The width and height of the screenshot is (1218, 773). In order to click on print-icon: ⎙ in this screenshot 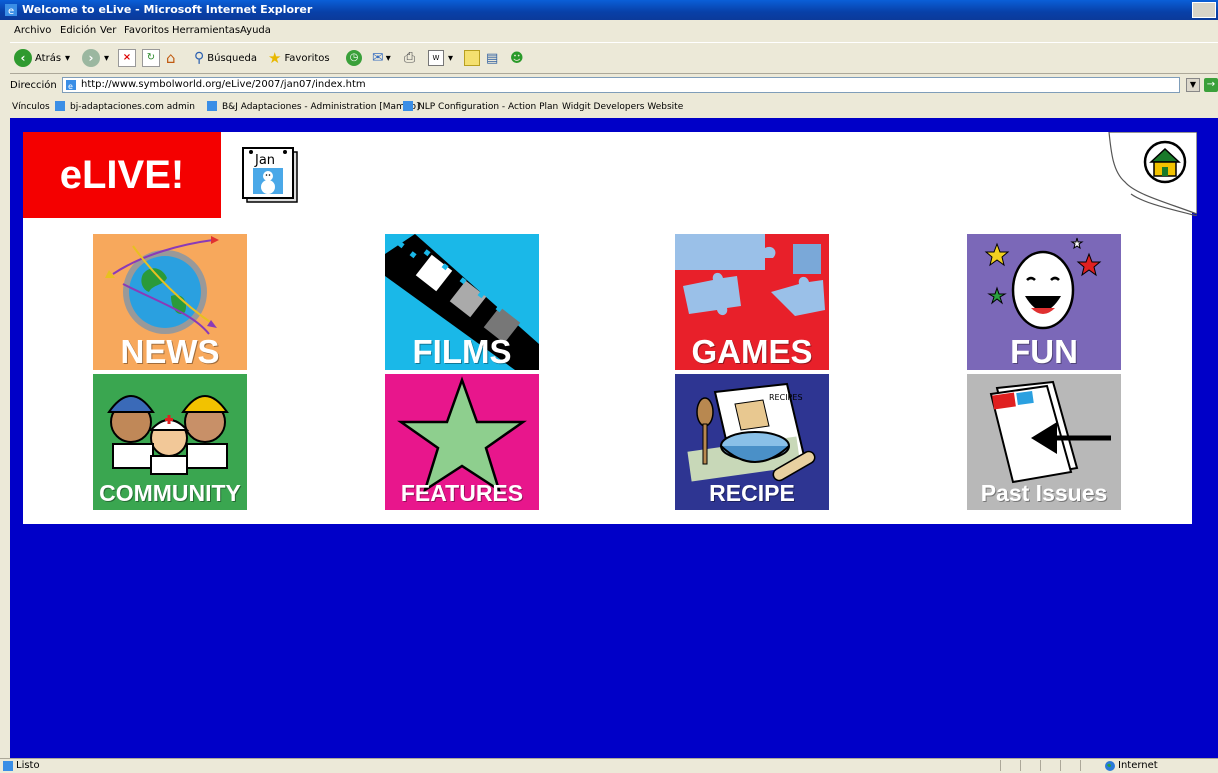, I will do `click(410, 58)`.